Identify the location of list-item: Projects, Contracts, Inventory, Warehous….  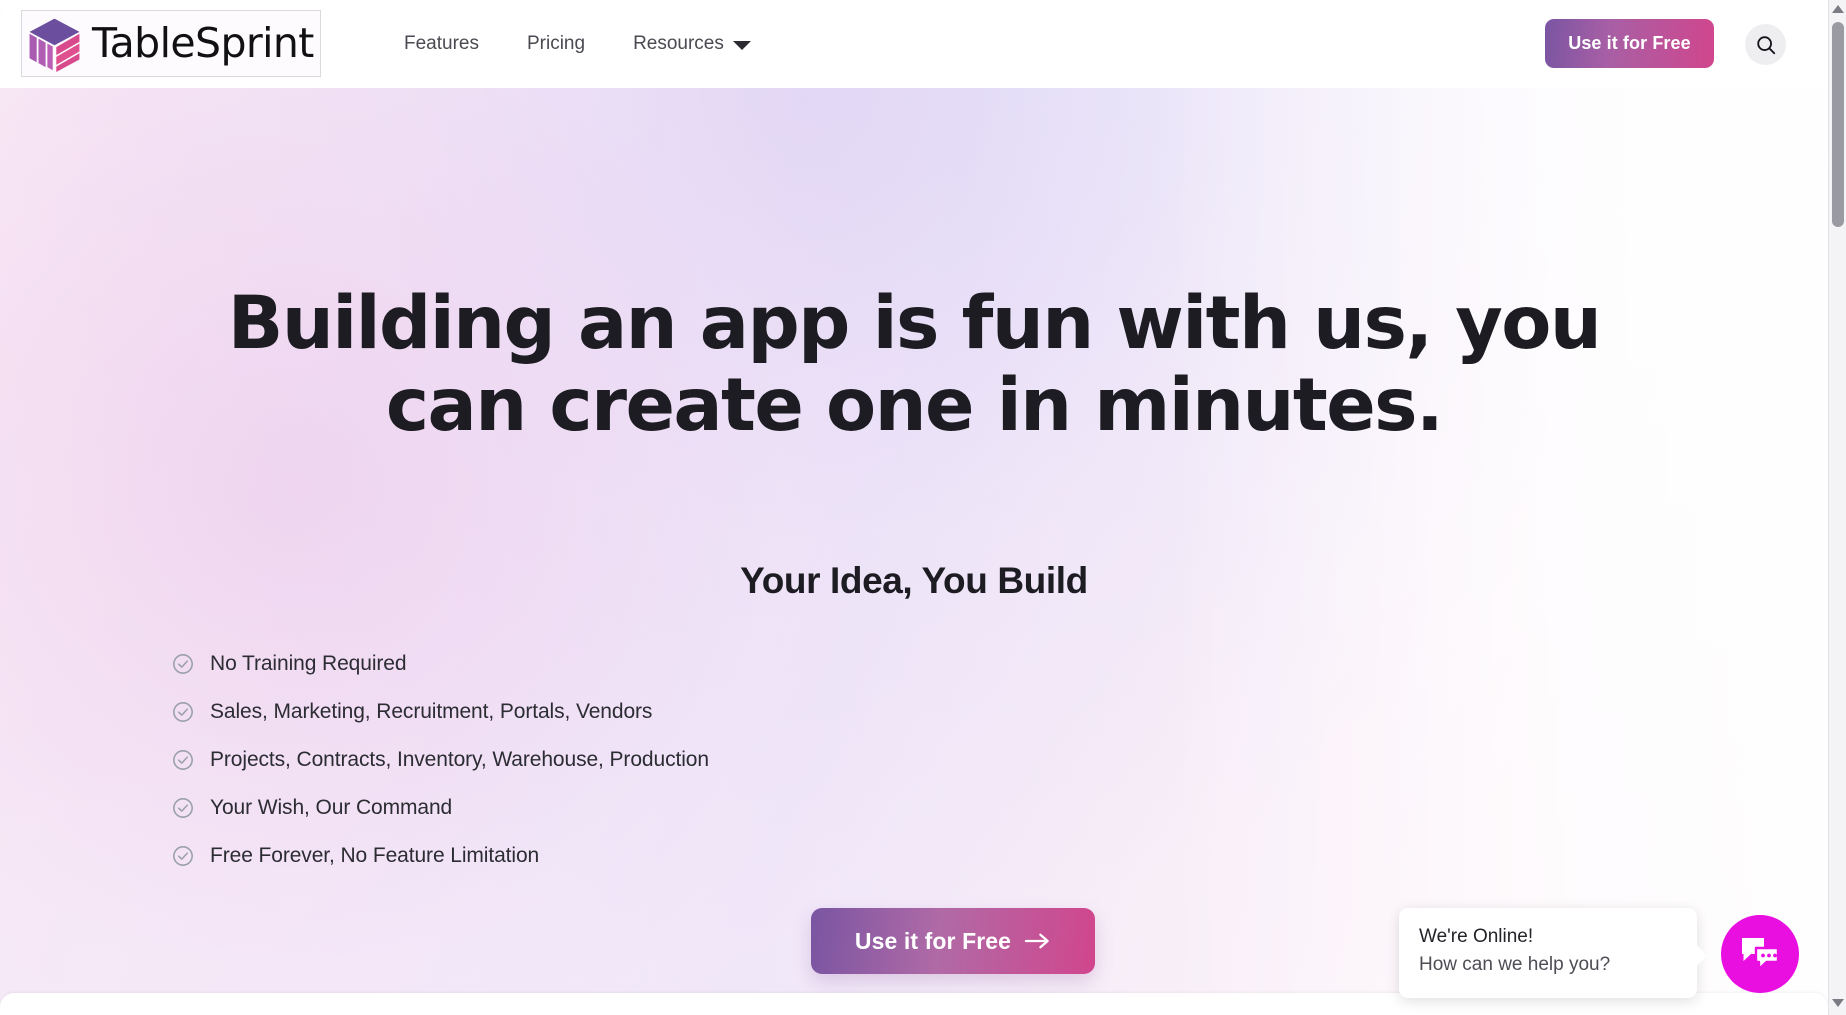
(440, 760).